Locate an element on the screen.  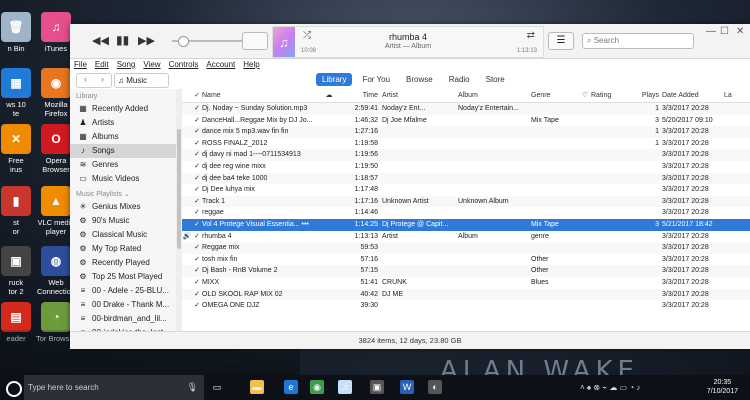
sidebar-library-item: ♪ Songs is located at coordinates (123, 151).